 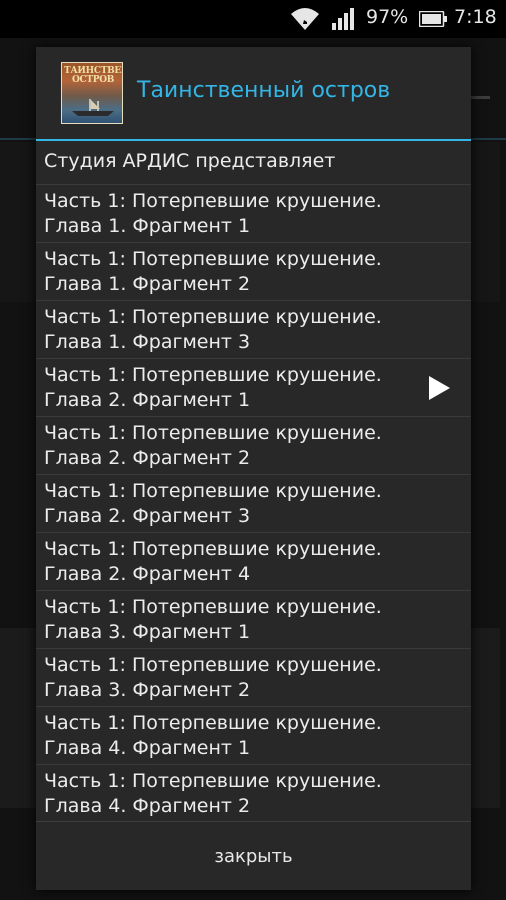 I want to click on list-item-line: Глава 3. Фрагмент 2, so click(x=147, y=690).